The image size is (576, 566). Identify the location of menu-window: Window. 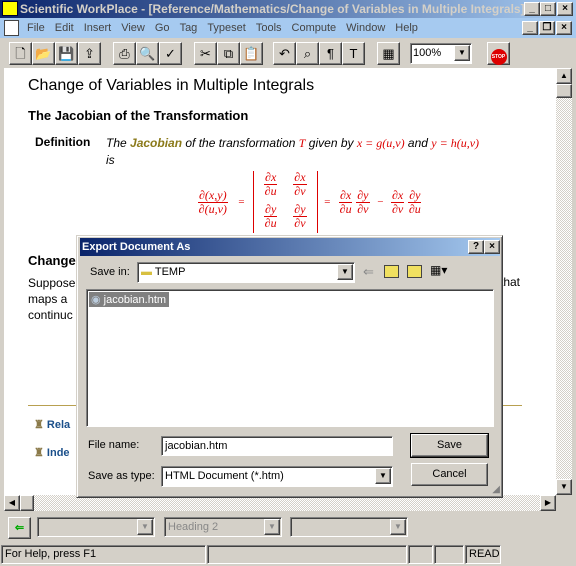
(365, 28).